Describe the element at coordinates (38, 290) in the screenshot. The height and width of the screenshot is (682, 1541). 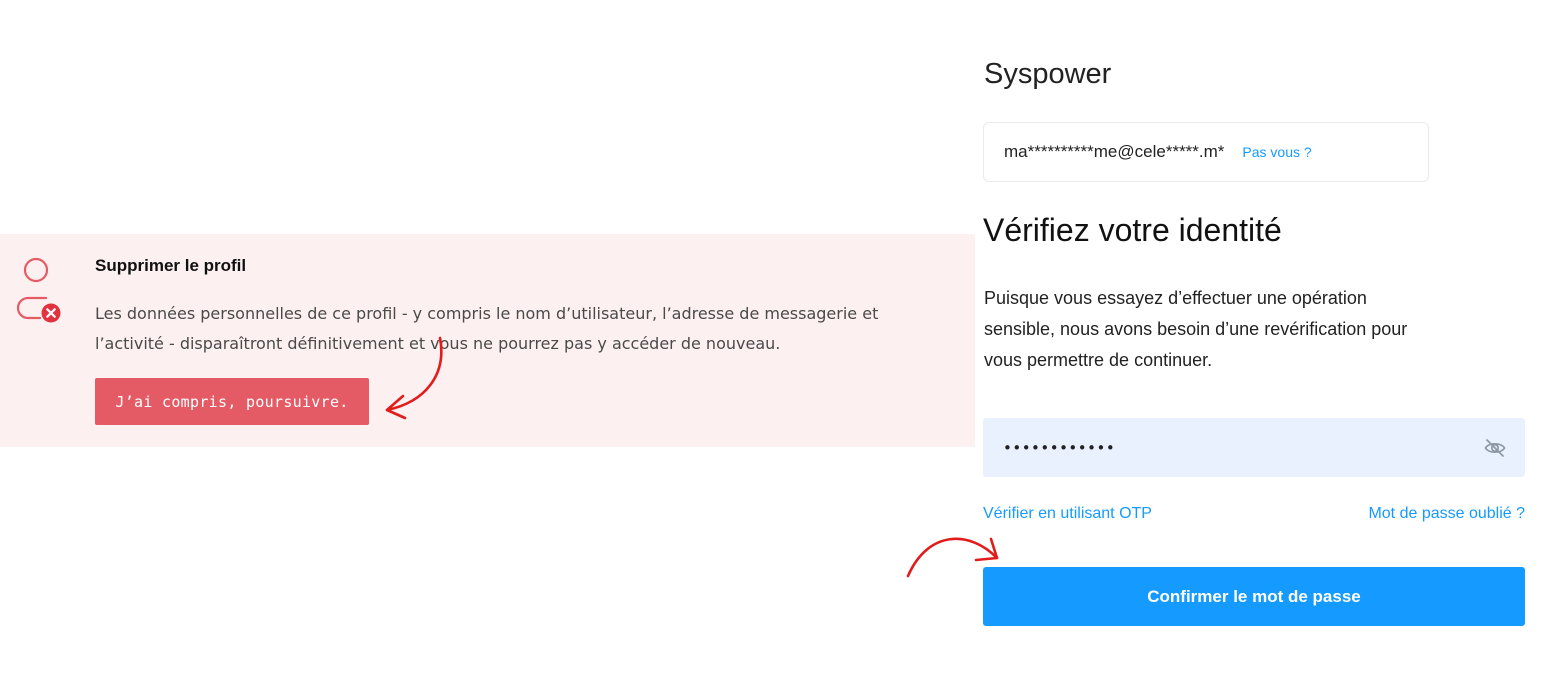
I see `user-remove-icon` at that location.